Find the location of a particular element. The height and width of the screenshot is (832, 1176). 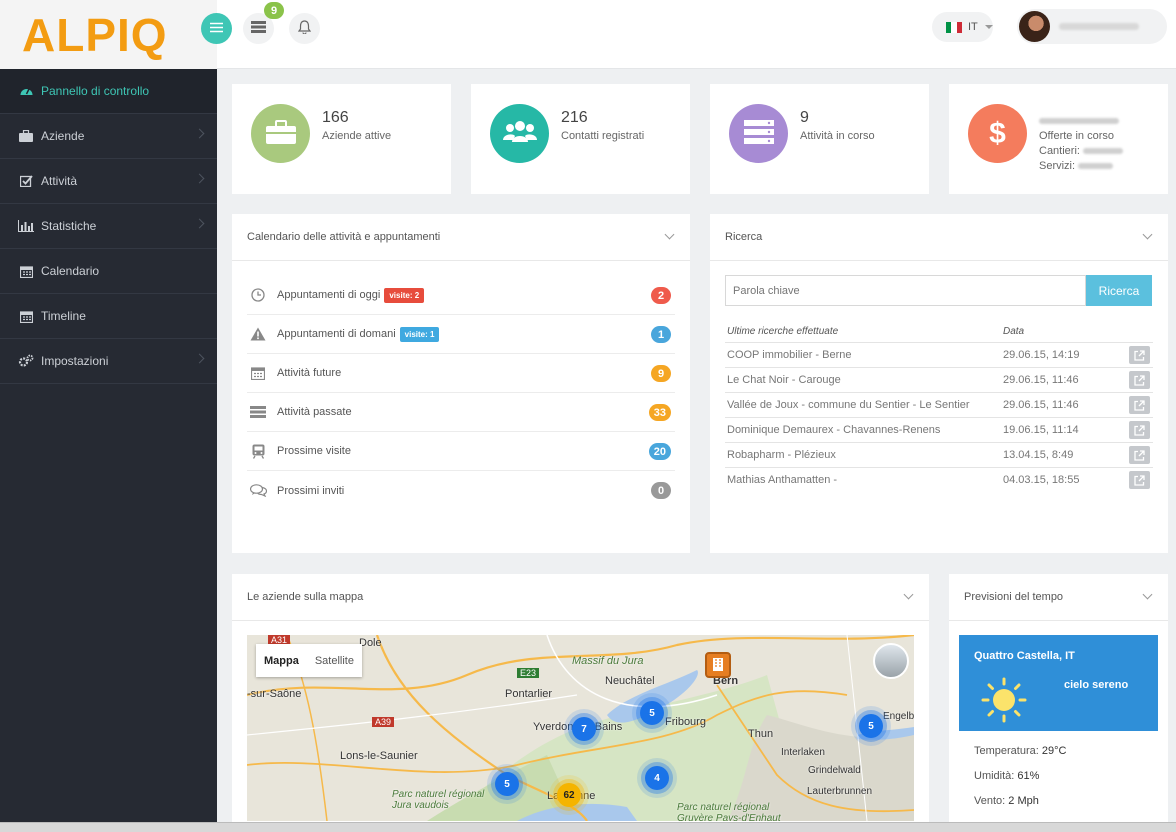

dollar-icon: $ is located at coordinates (997, 133).